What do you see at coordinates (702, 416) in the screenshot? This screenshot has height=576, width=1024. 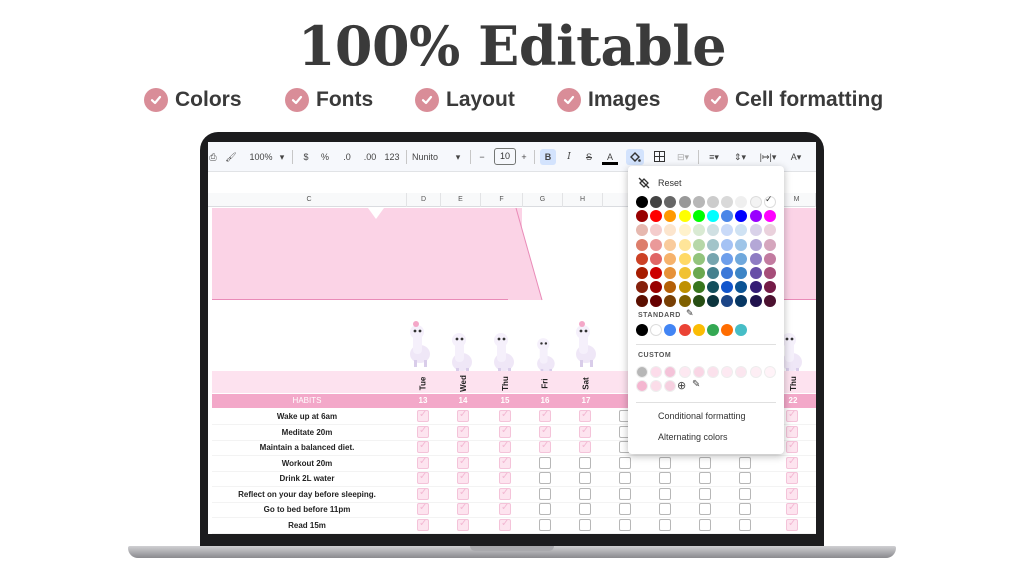 I see `conditional-formatting-item: Conditional formatting` at bounding box center [702, 416].